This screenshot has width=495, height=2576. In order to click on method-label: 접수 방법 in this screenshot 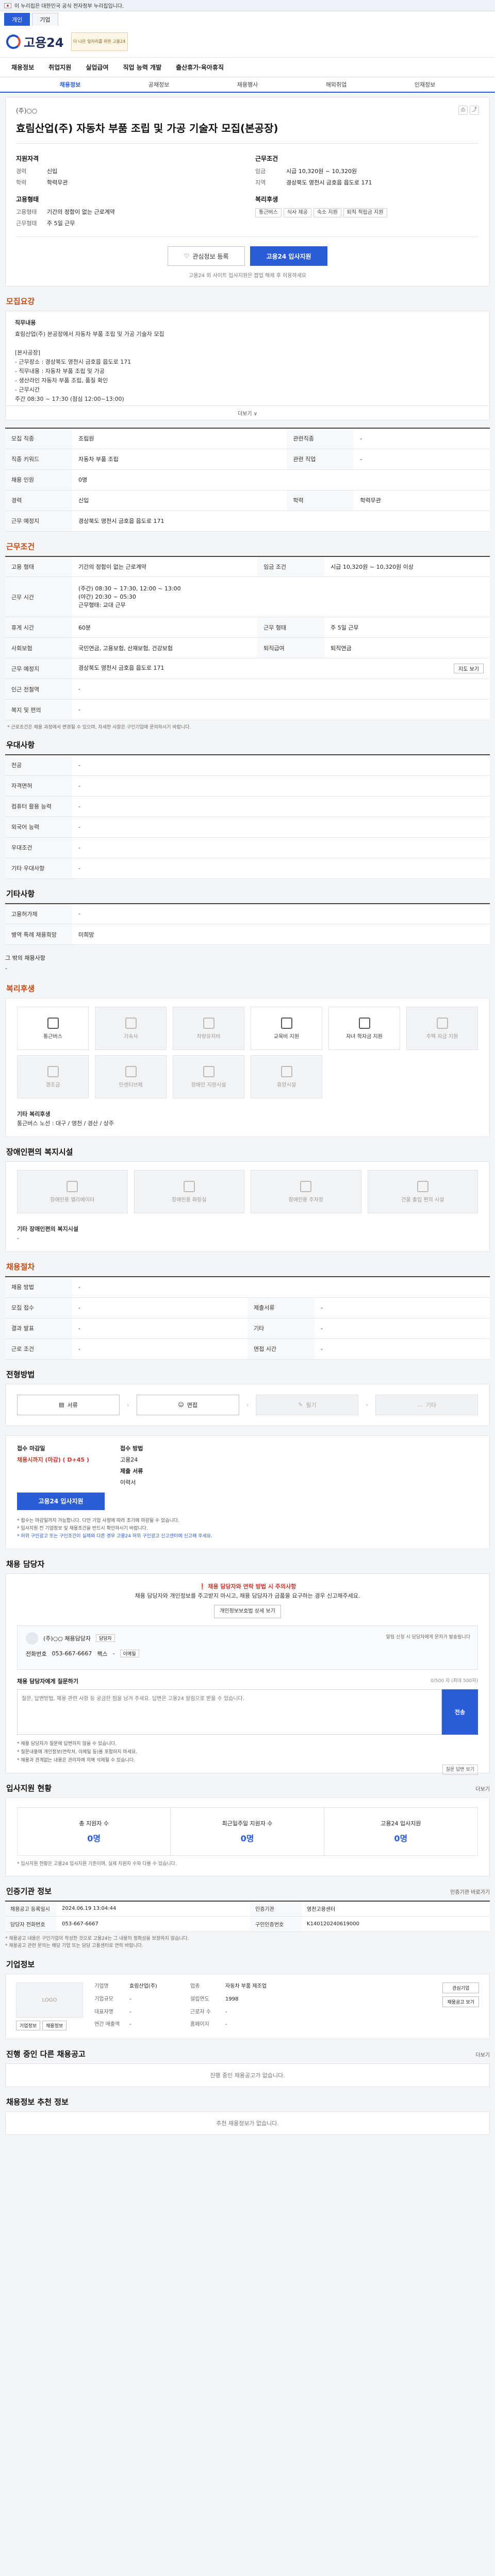, I will do `click(131, 1448)`.